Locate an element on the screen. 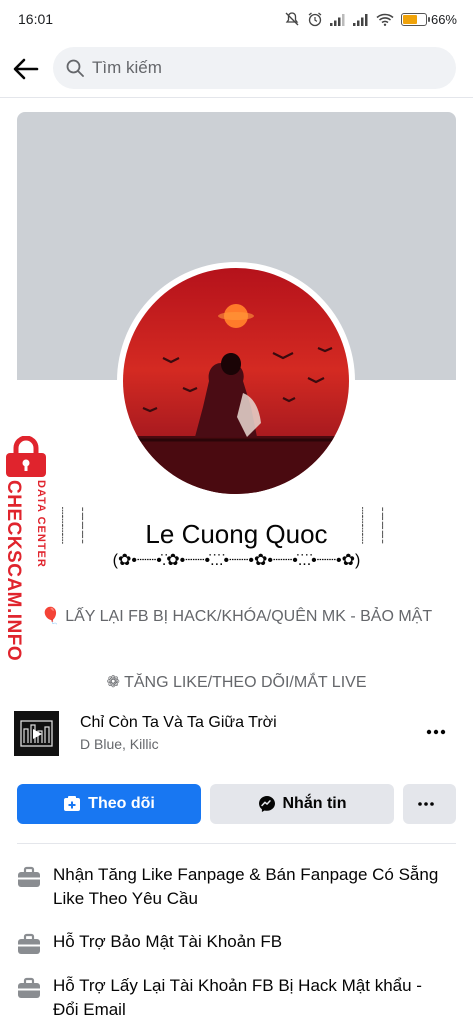  watermark-text: DATA CENTER CHECKSCAM.INFO is located at coordinates (25, 570).